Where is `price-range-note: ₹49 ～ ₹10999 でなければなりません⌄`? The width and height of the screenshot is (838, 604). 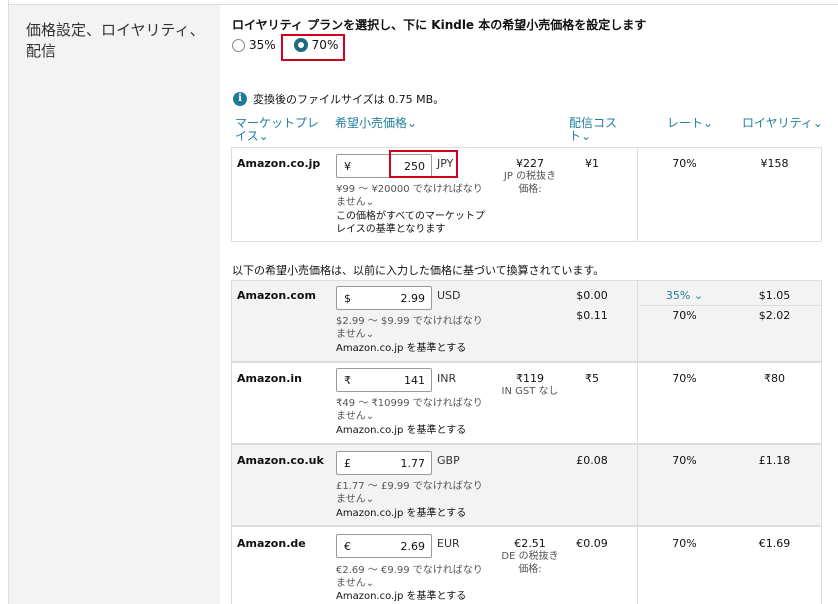
price-range-note: ₹49 ～ ₹10999 でなければなりません⌄ is located at coordinates (411, 410).